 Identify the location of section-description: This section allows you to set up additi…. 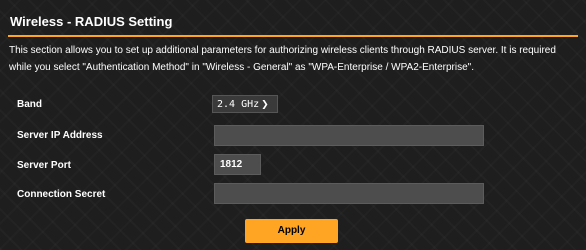
(282, 59).